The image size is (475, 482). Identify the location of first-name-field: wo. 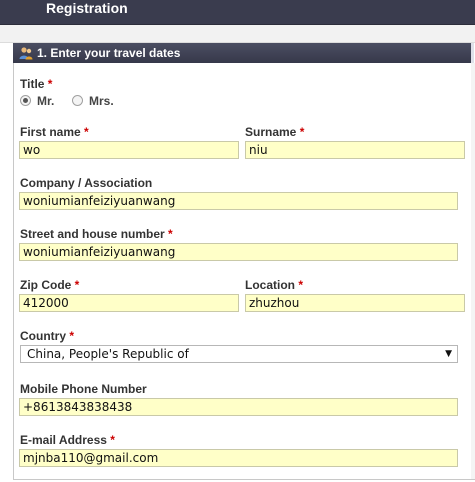
(129, 150).